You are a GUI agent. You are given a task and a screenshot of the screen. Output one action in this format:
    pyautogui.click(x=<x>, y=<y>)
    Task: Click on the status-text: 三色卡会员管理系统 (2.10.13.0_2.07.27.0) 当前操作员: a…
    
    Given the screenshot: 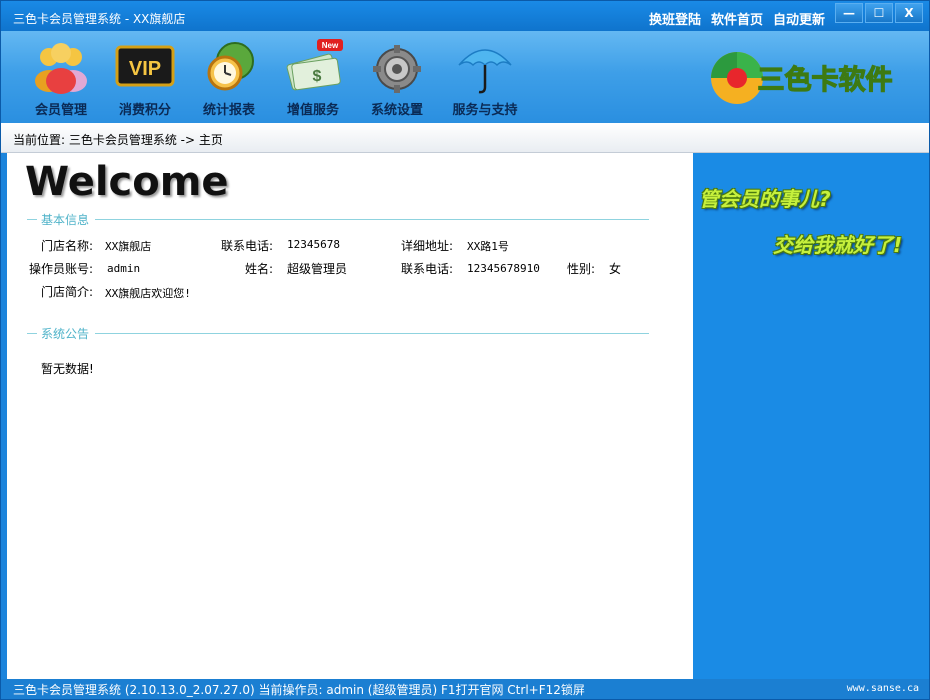 What is the action you would take?
    pyautogui.click(x=299, y=690)
    